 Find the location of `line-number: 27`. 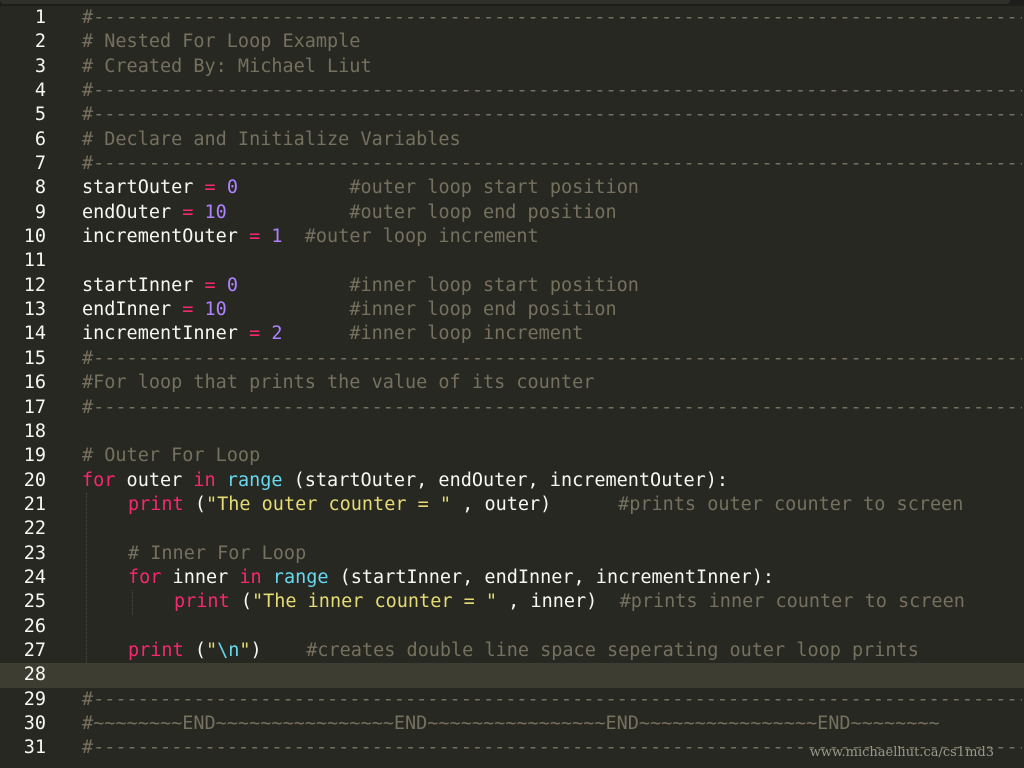

line-number: 27 is located at coordinates (34, 650).